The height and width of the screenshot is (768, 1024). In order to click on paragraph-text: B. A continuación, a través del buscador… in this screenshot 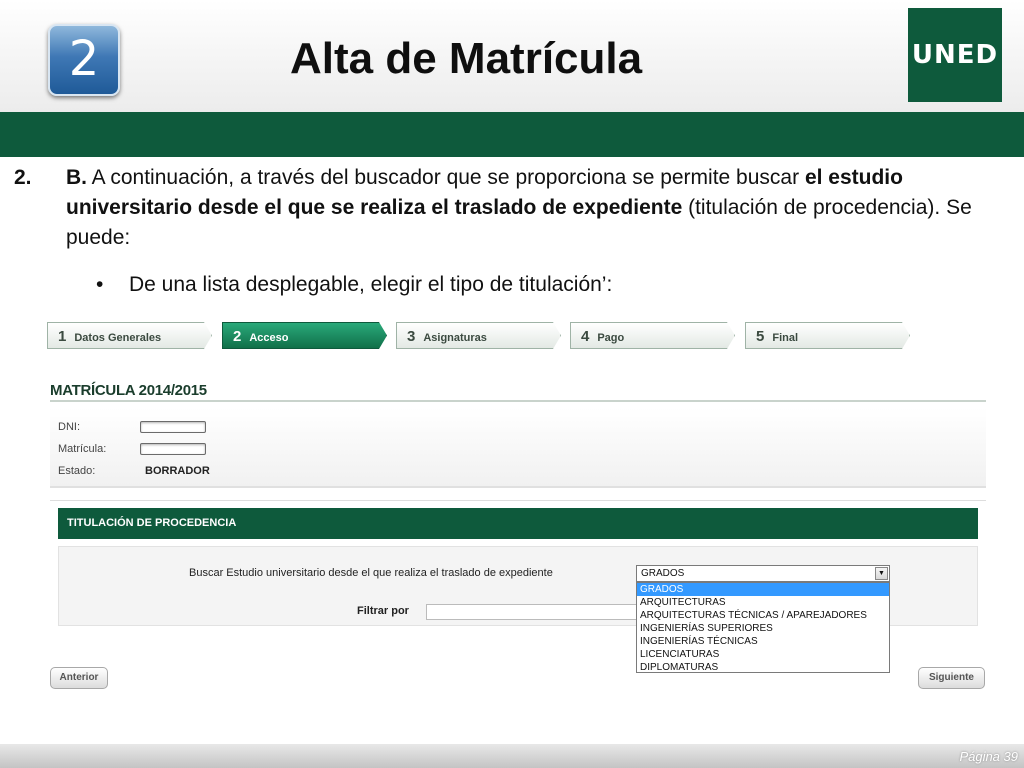, I will do `click(540, 208)`.